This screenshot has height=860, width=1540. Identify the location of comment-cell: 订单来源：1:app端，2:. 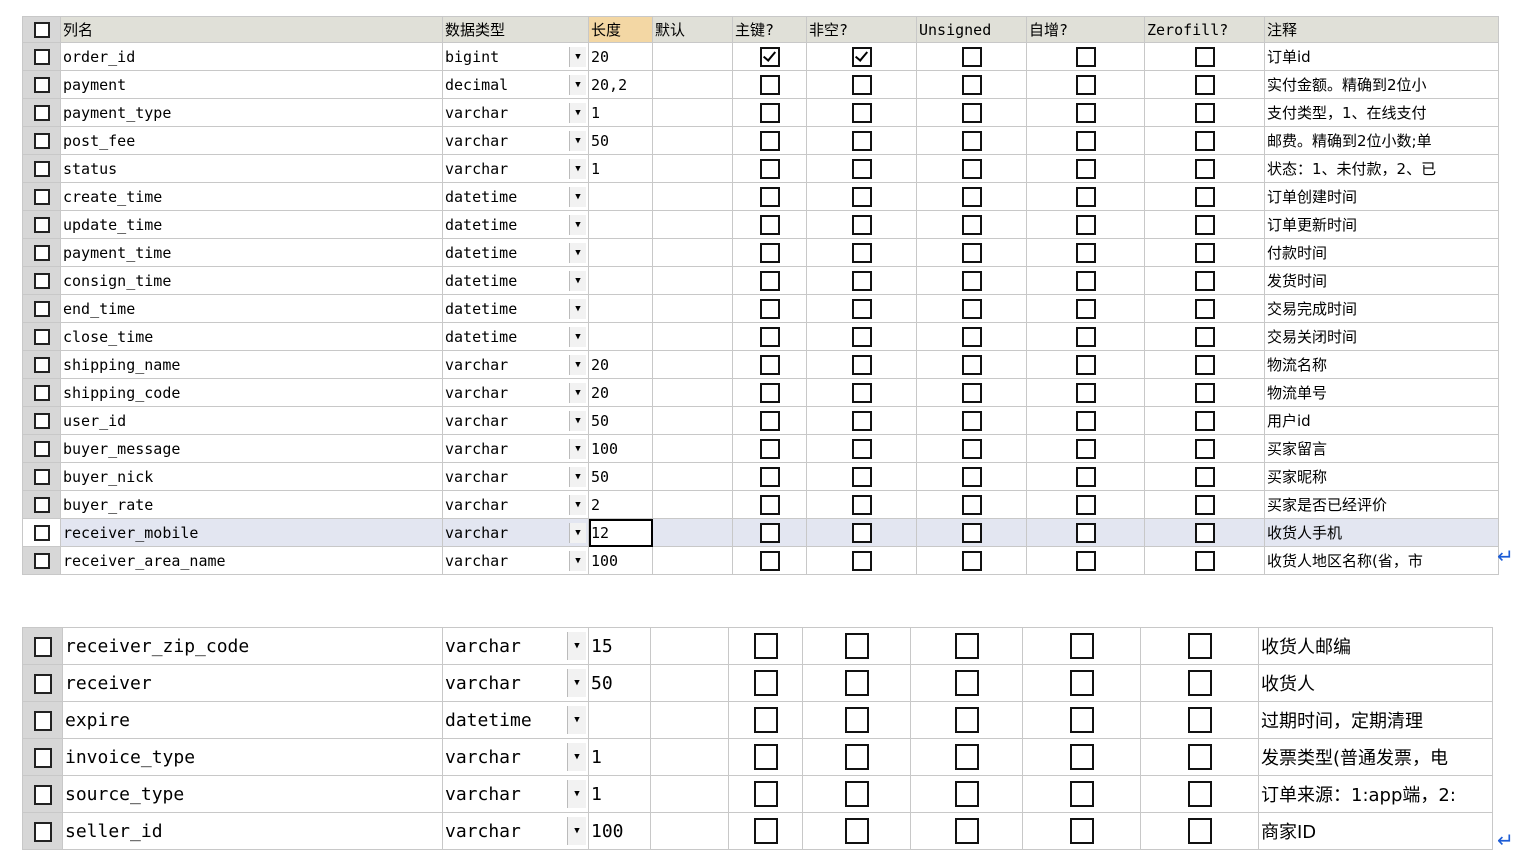
(1375, 794).